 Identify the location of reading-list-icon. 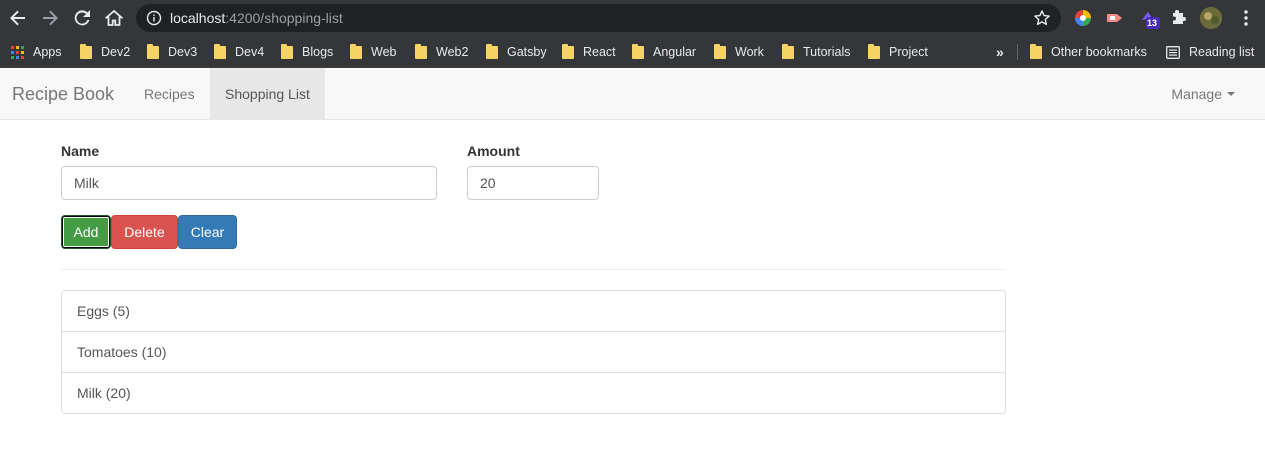
(1173, 52).